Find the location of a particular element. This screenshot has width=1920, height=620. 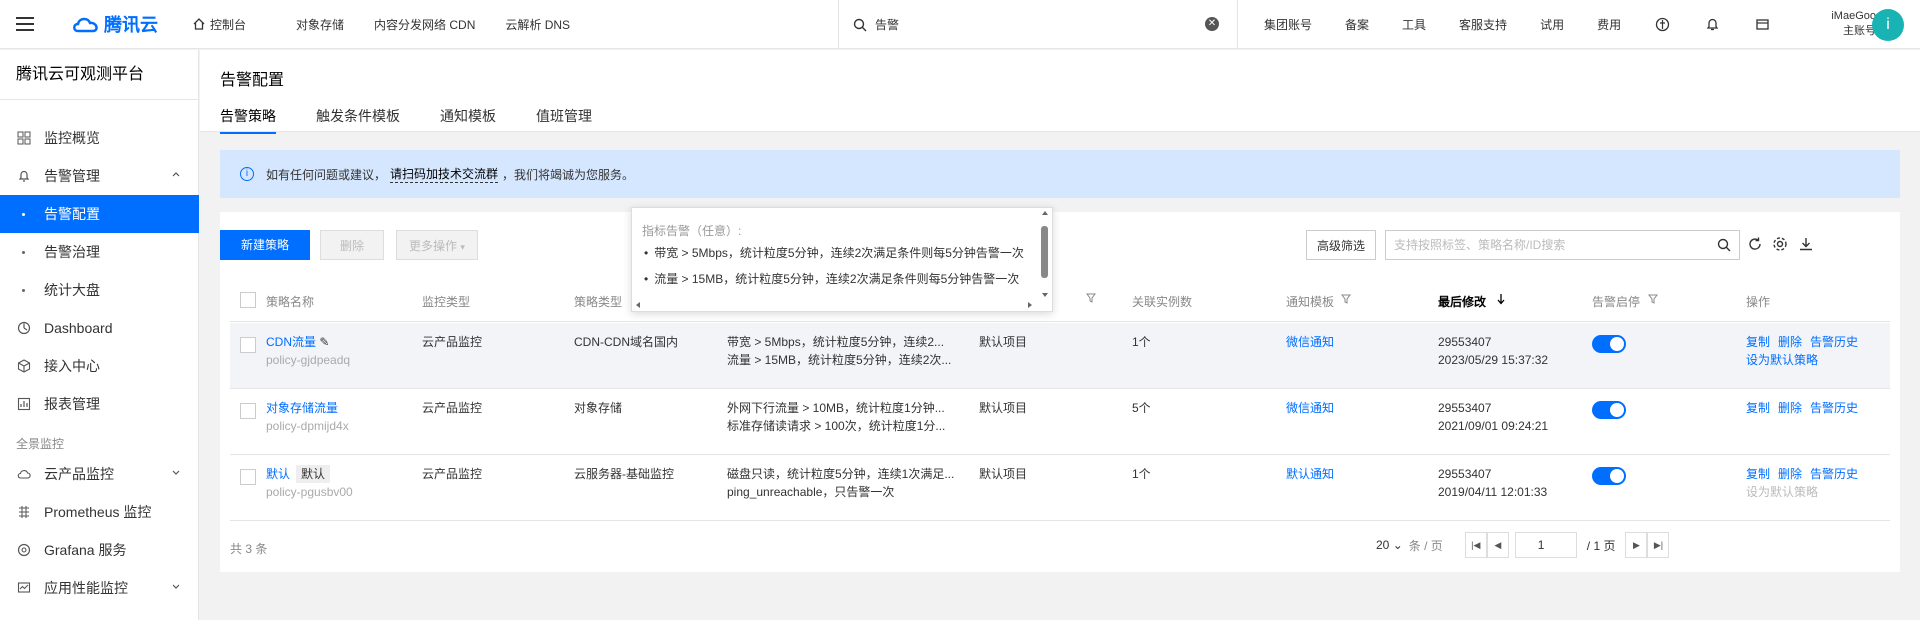

search-icon is located at coordinates (1724, 245).